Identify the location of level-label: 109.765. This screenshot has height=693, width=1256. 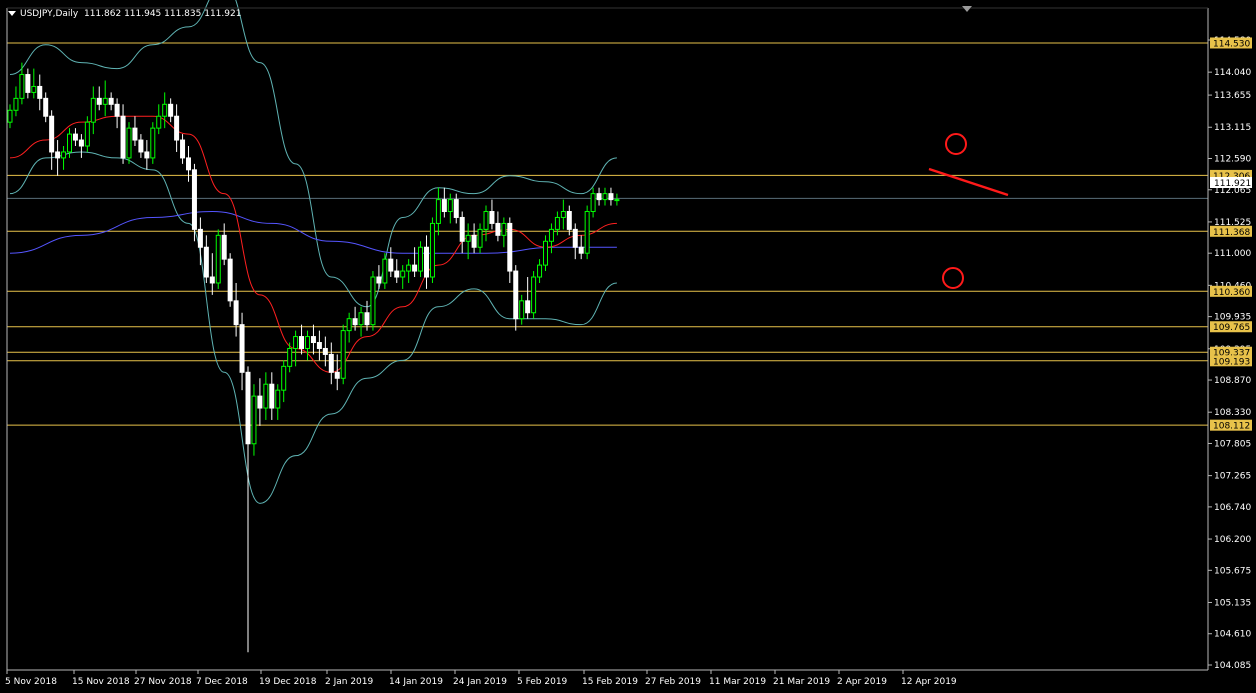
(1231, 328).